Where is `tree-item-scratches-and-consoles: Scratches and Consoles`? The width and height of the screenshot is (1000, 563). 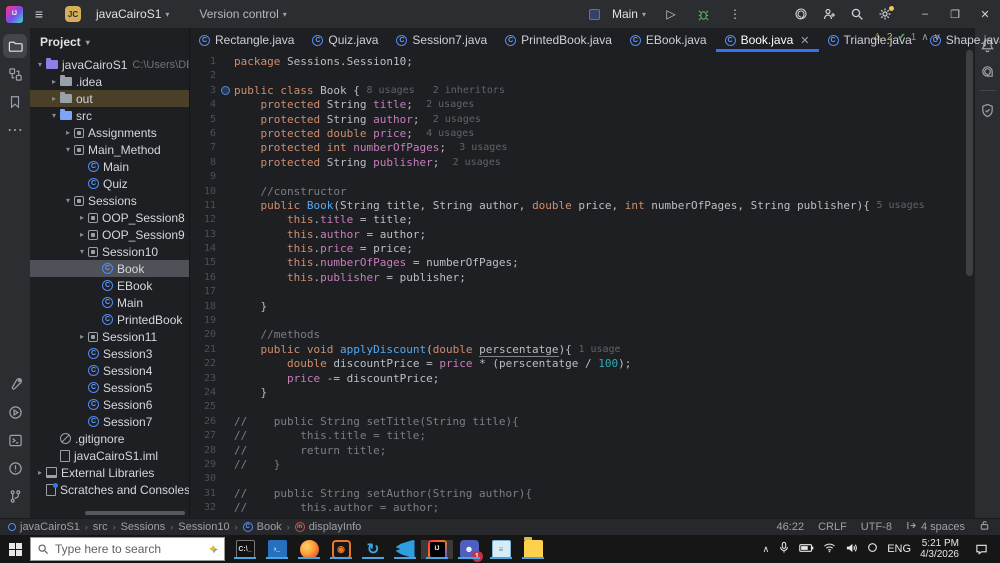
tree-item-scratches-and-consoles: Scratches and Consoles is located at coordinates (109, 489).